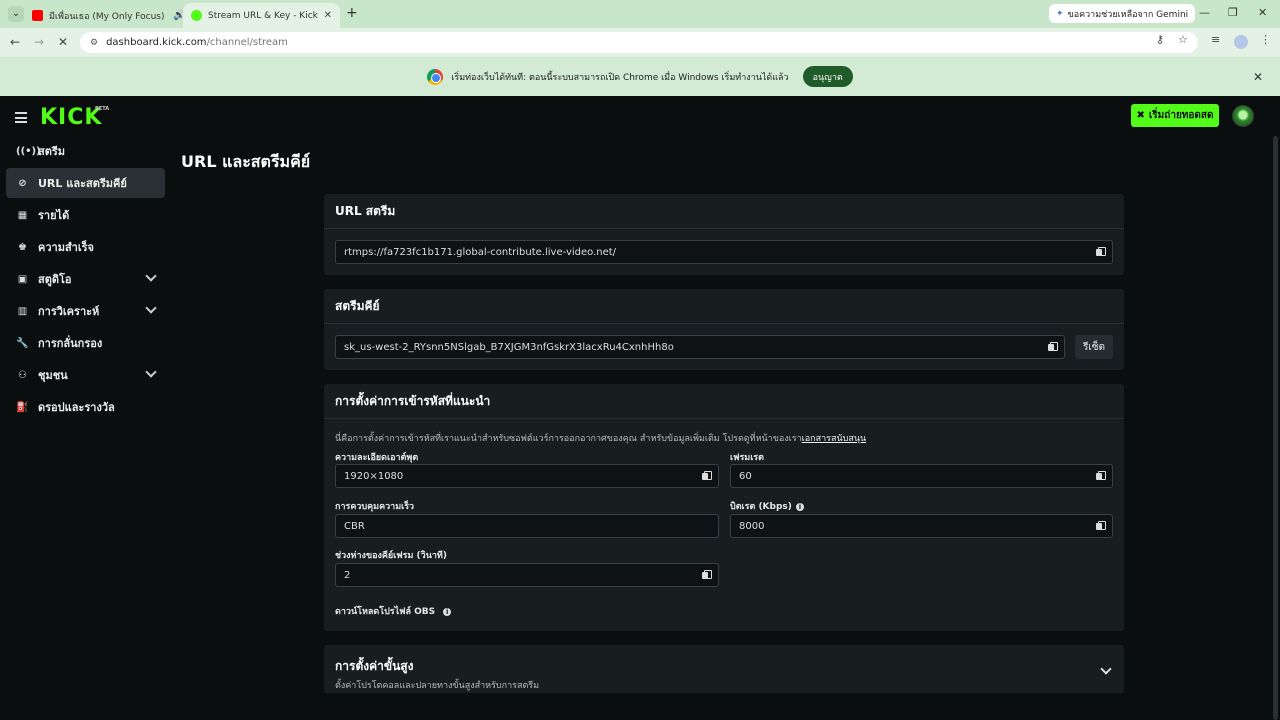  I want to click on stream-key-heading: สตรีมคีย์, so click(724, 306).